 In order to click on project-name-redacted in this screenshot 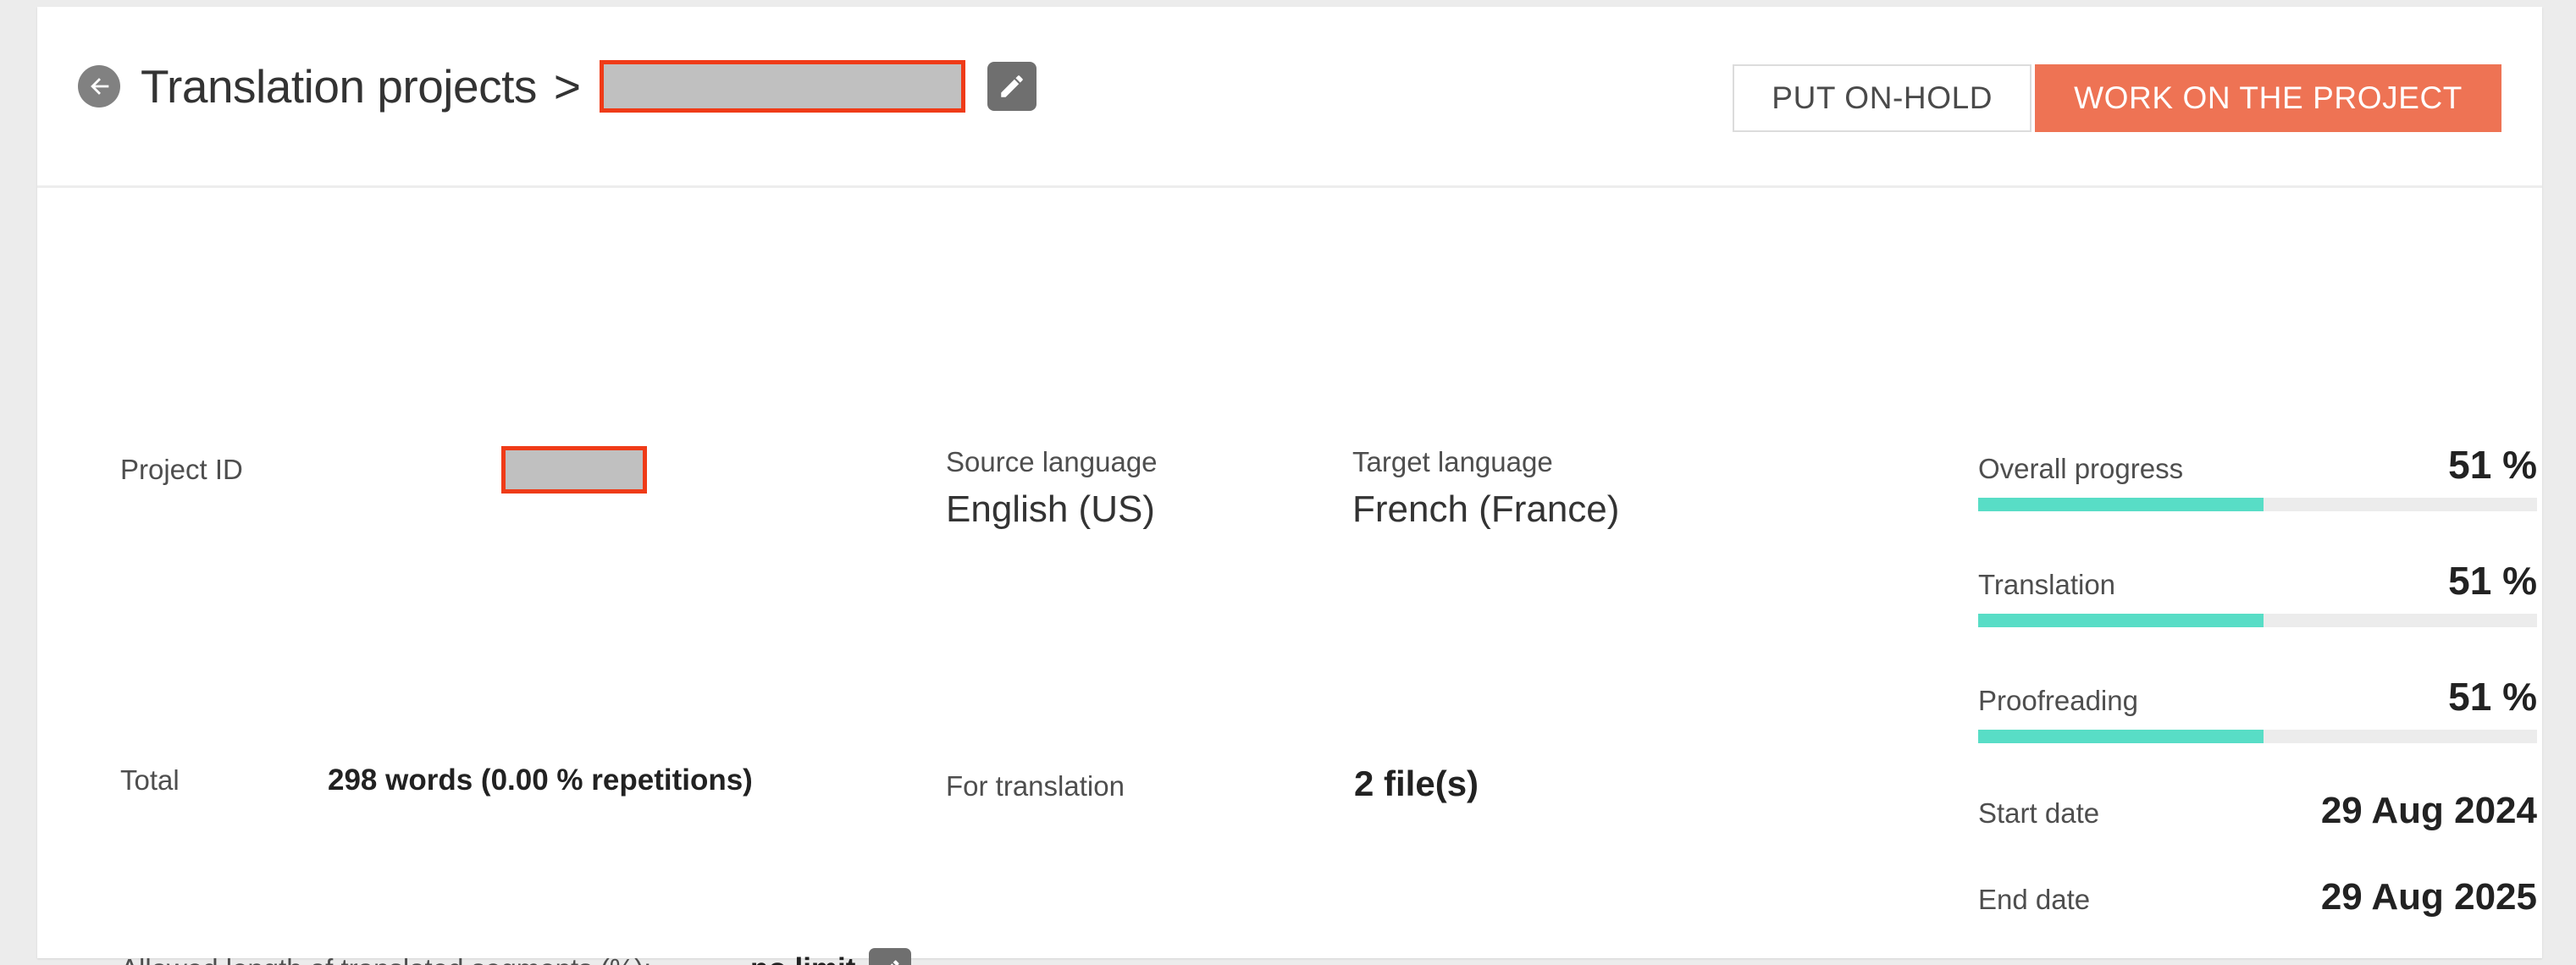, I will do `click(783, 86)`.